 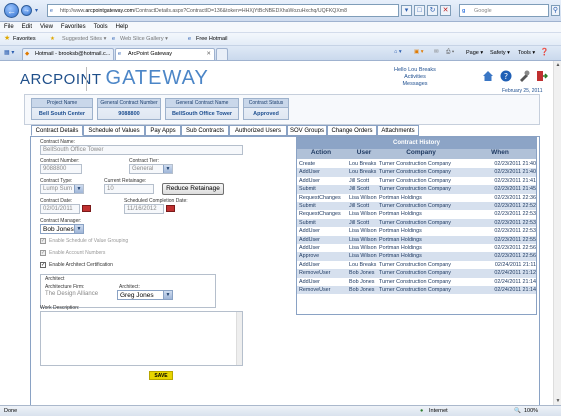 I want to click on home-icon: ⌂ ▾, so click(x=398, y=52).